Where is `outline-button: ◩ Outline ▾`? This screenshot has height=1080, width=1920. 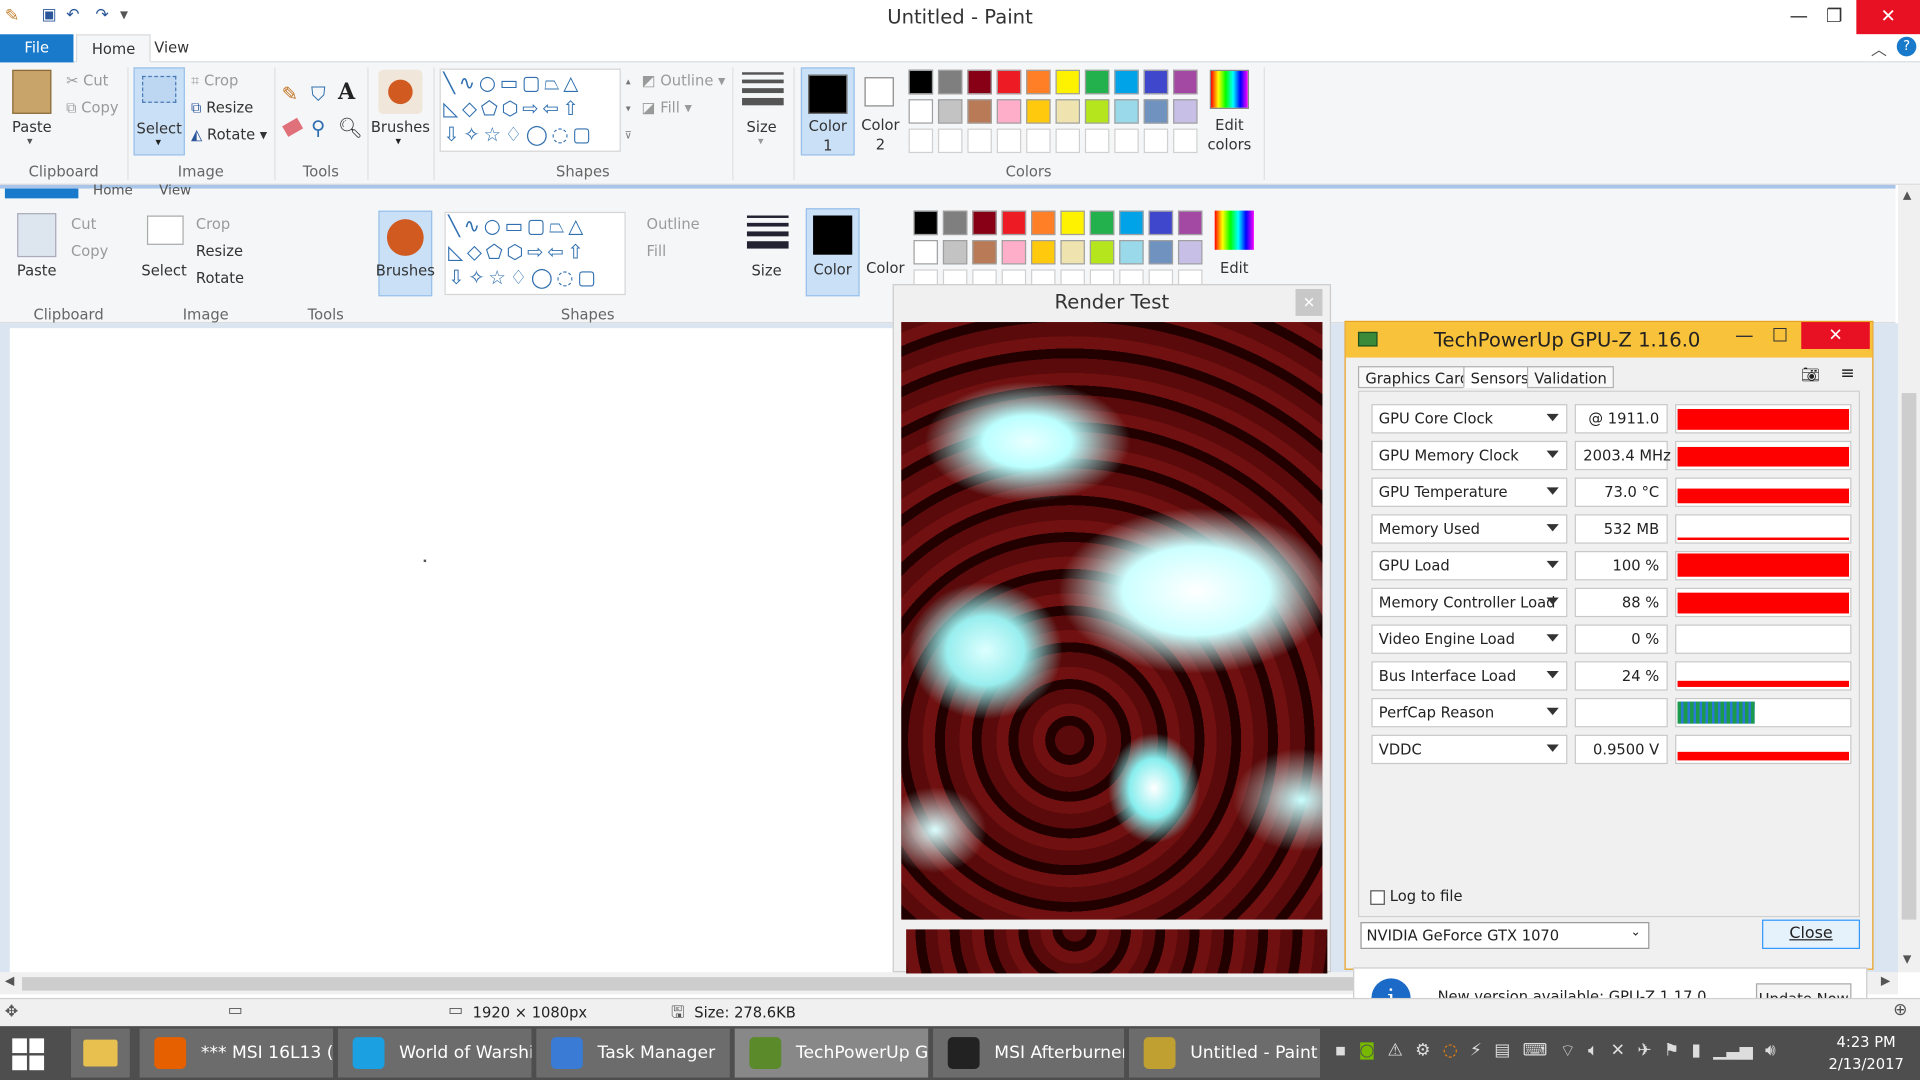
outline-button: ◩ Outline ▾ is located at coordinates (684, 80).